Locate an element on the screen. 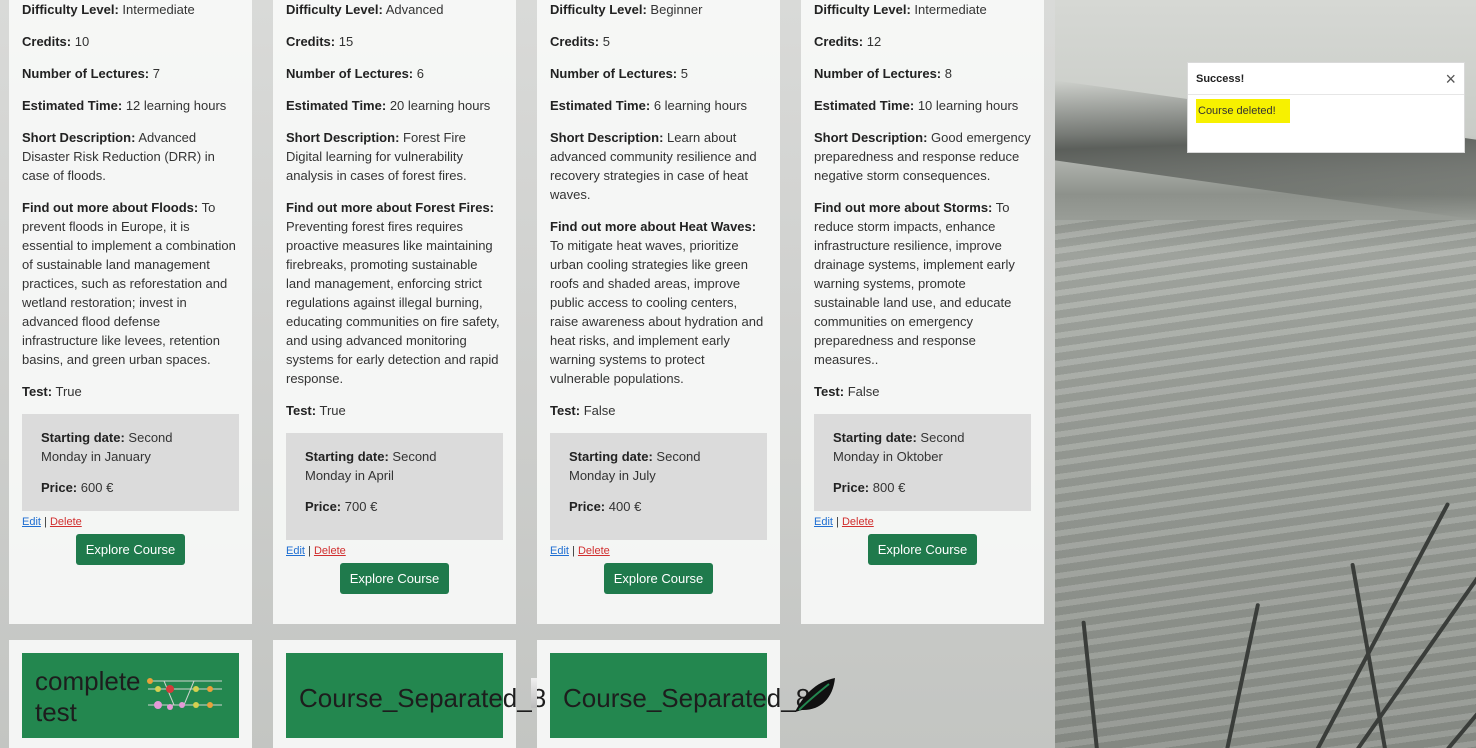  credits-row: Credits: 5 is located at coordinates (658, 41).